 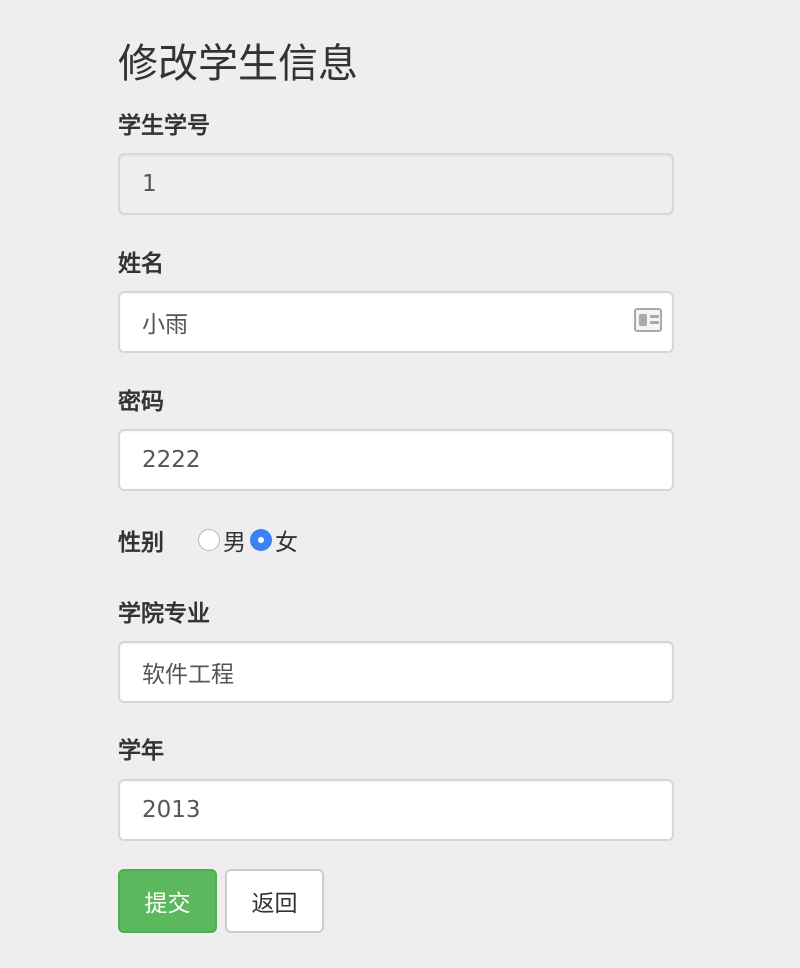 What do you see at coordinates (141, 543) in the screenshot?
I see `gender-label: 性别` at bounding box center [141, 543].